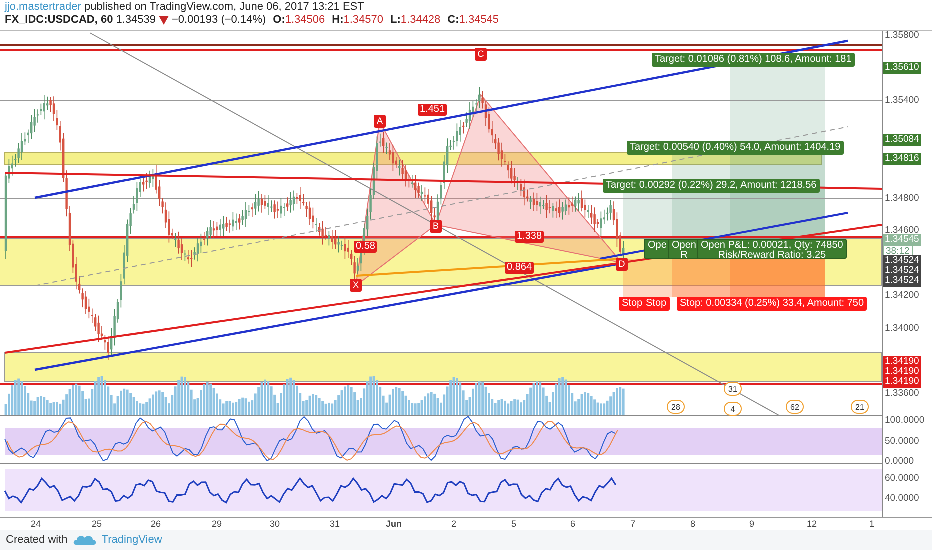  I want to click on rsi-axis-label: 60.0000, so click(902, 479).